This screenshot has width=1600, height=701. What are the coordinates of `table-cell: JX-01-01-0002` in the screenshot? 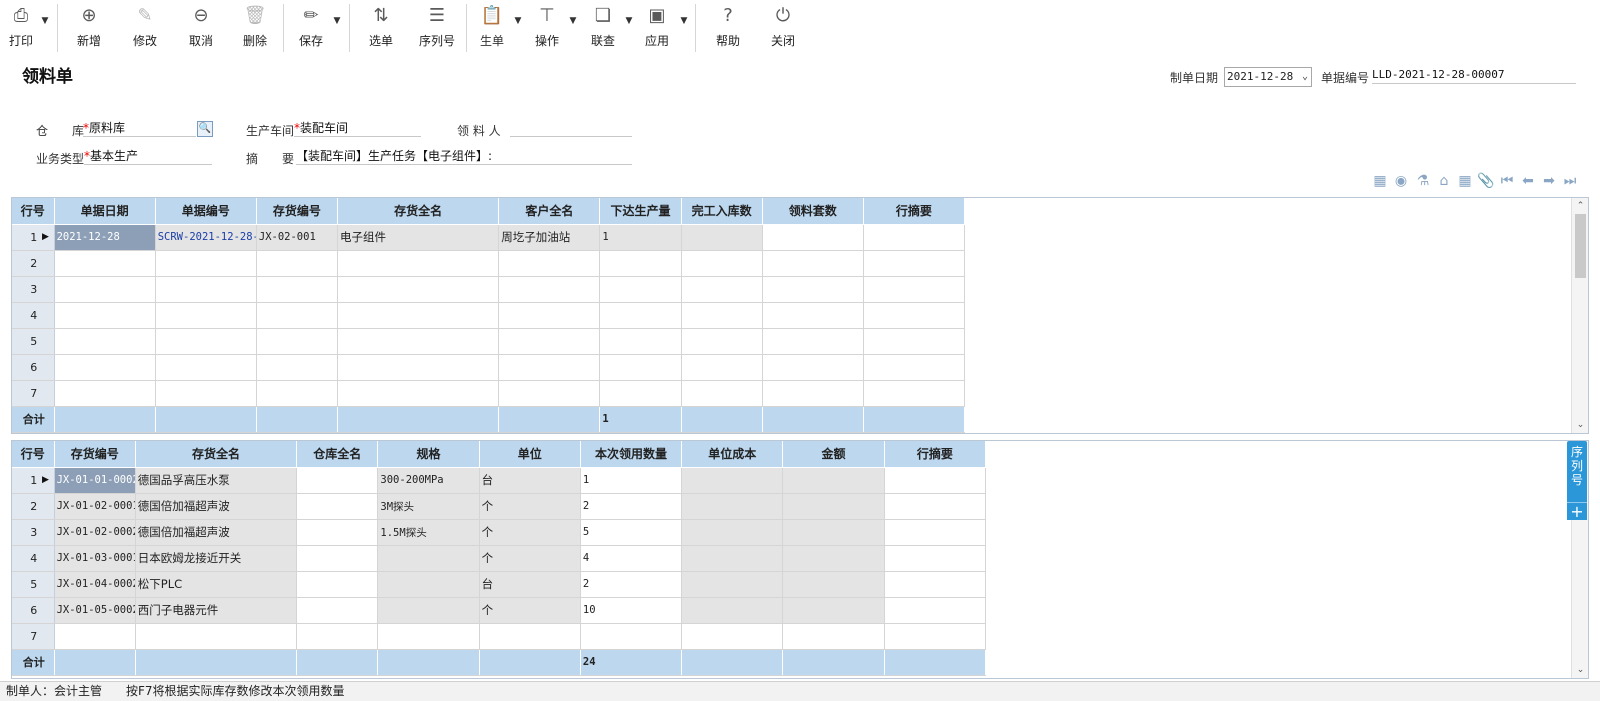 It's located at (95, 480).